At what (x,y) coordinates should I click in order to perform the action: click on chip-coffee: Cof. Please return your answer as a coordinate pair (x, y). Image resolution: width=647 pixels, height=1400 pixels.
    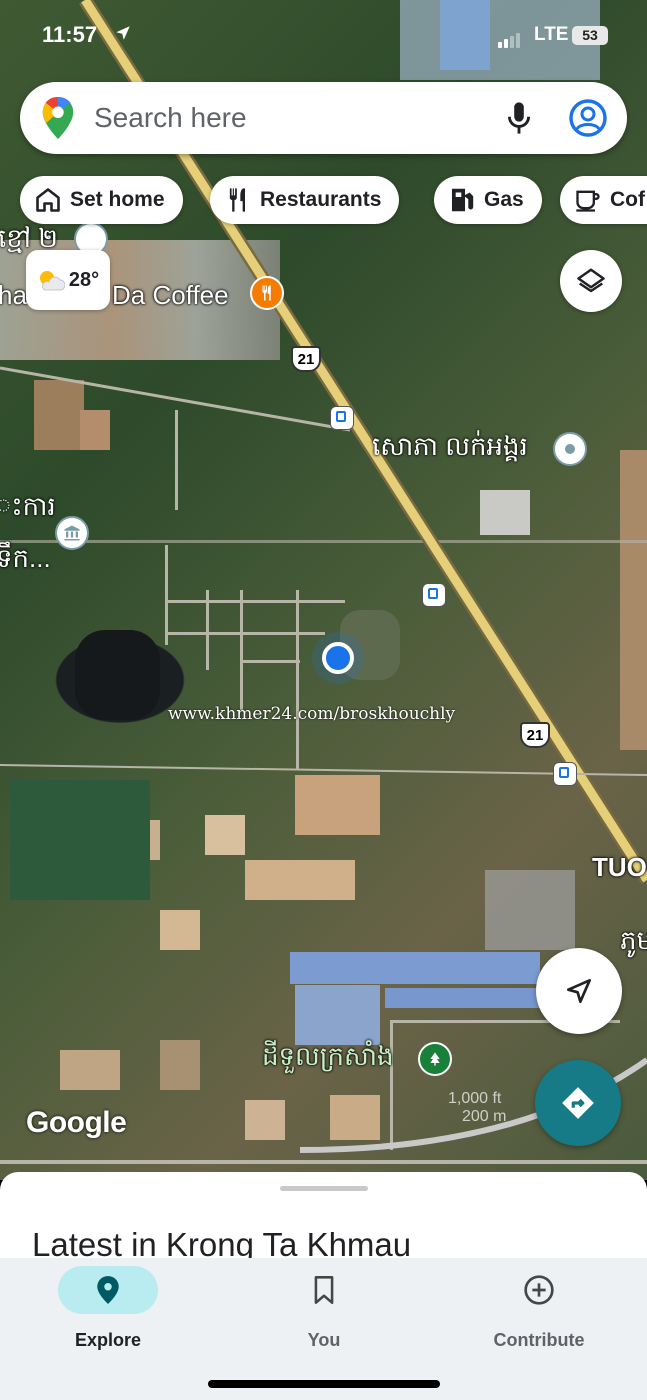
    Looking at the image, I should click on (603, 200).